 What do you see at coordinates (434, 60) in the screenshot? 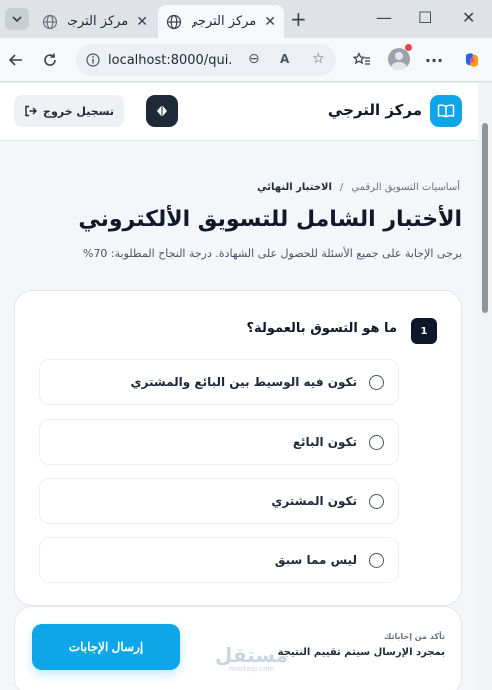
I see `more-options-icon: ···` at bounding box center [434, 60].